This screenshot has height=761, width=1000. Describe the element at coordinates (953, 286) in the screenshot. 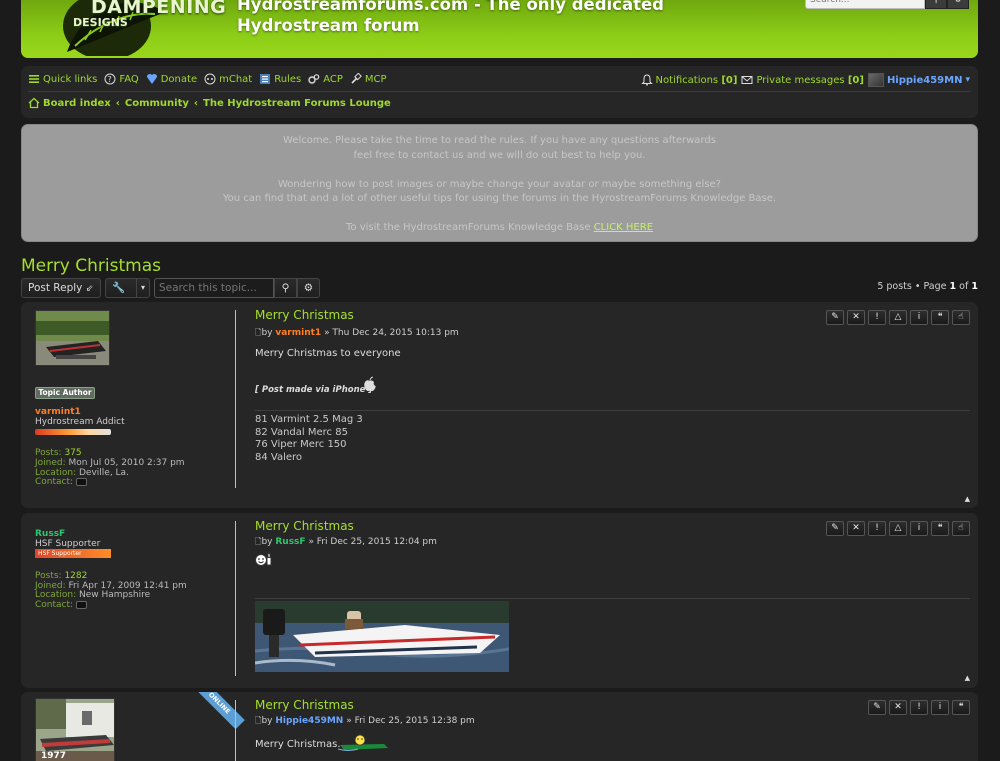

I see `page-current: 1` at that location.